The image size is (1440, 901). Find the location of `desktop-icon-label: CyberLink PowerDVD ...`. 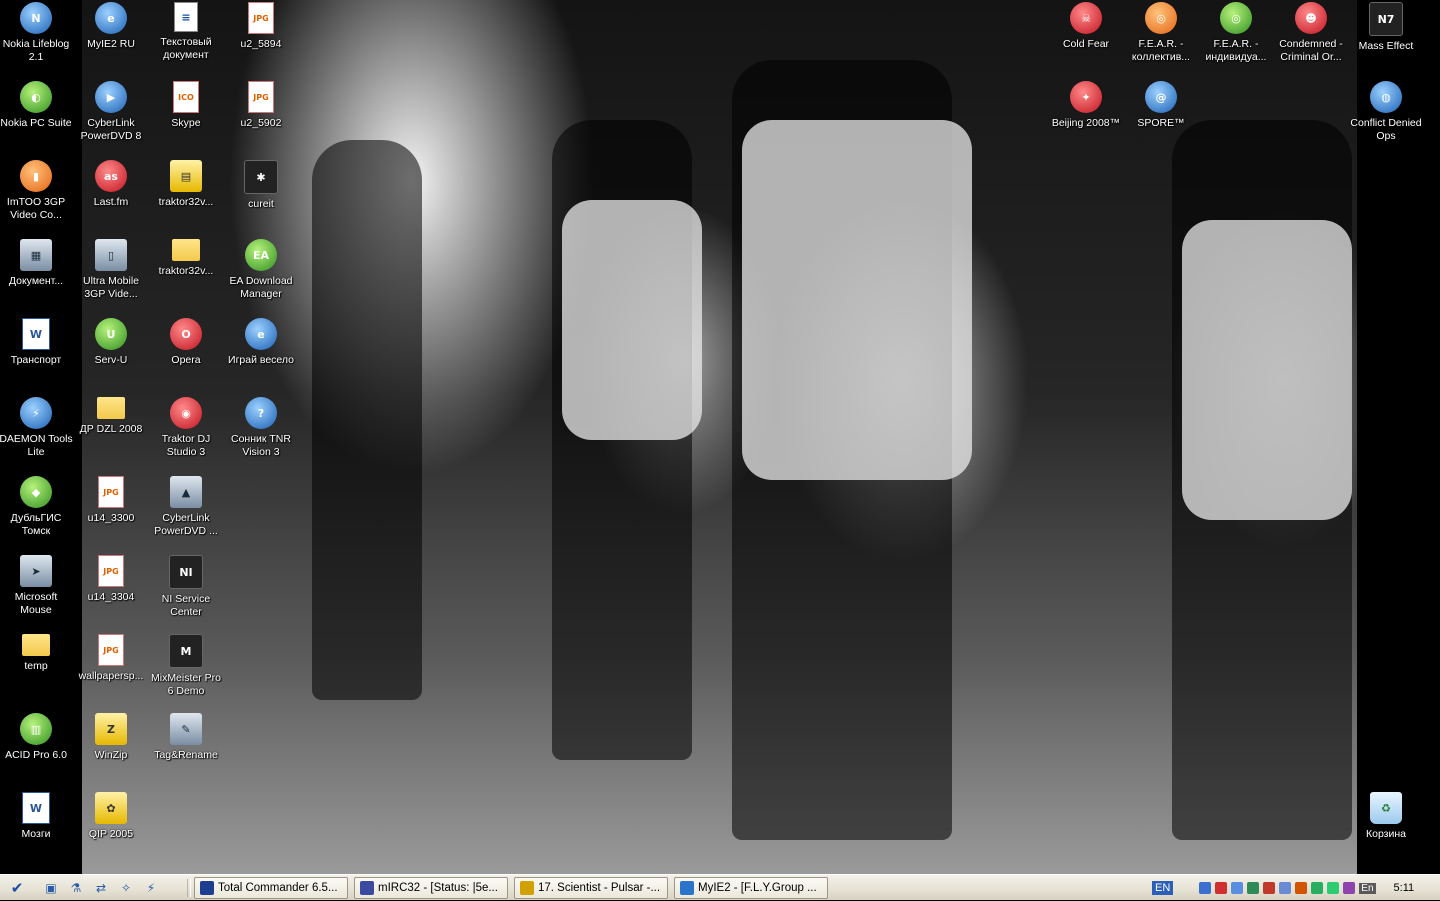

desktop-icon-label: CyberLink PowerDVD ... is located at coordinates (186, 524).